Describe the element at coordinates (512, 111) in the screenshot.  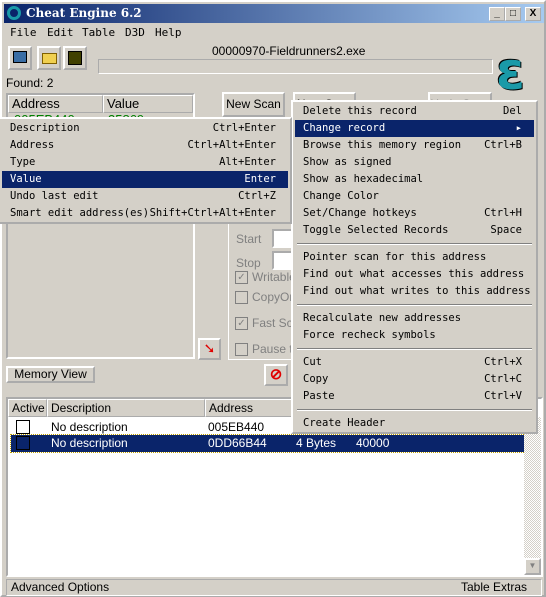
I see `menu-item-shortcut: Del` at that location.